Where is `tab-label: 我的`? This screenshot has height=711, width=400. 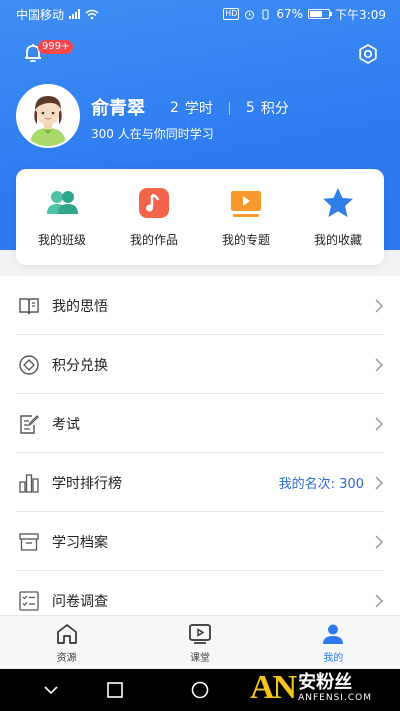 tab-label: 我的 is located at coordinates (333, 658).